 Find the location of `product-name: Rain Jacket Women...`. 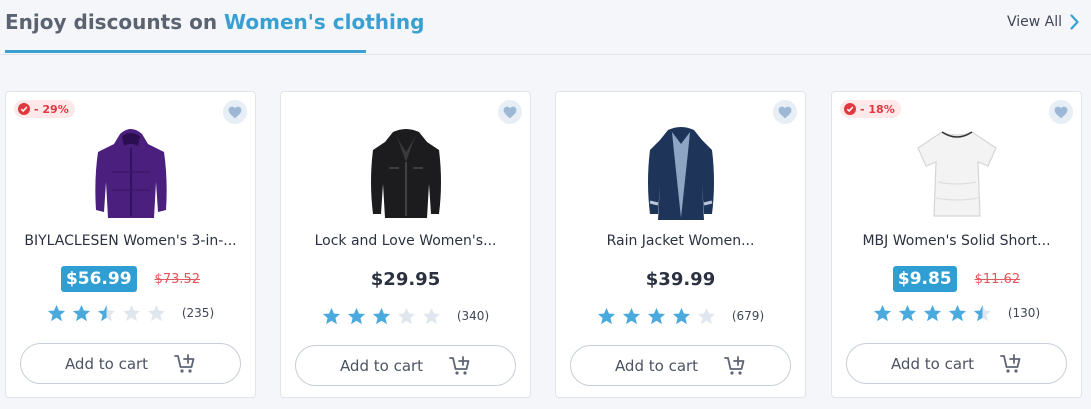

product-name: Rain Jacket Women... is located at coordinates (680, 241).